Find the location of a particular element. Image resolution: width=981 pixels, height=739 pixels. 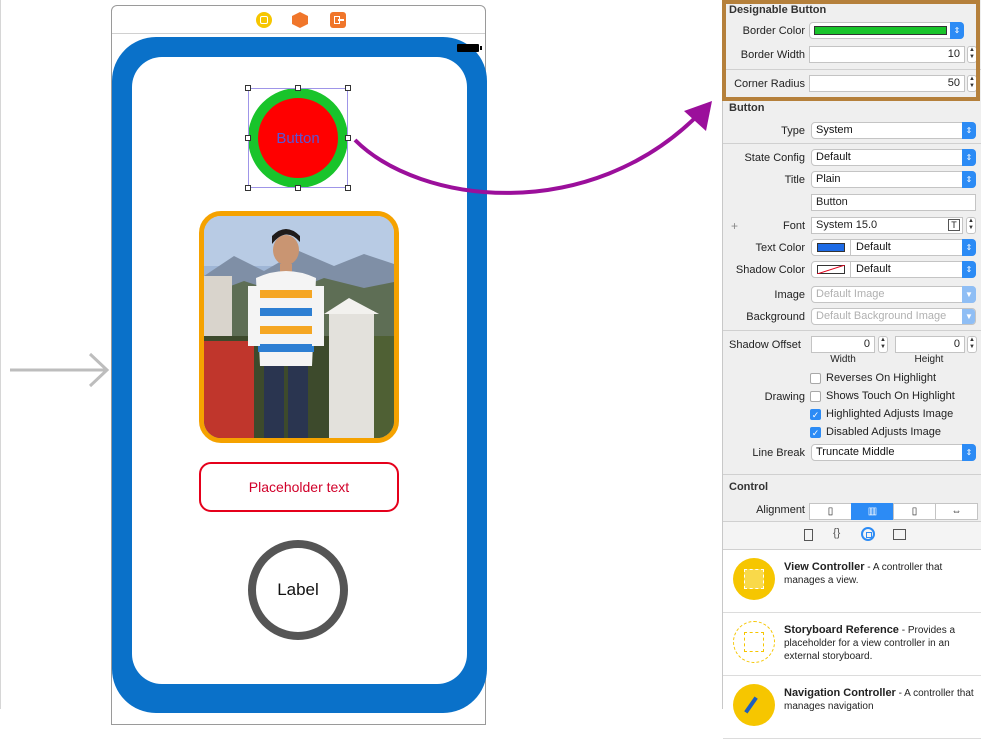

selection-frame is located at coordinates (298, 138).